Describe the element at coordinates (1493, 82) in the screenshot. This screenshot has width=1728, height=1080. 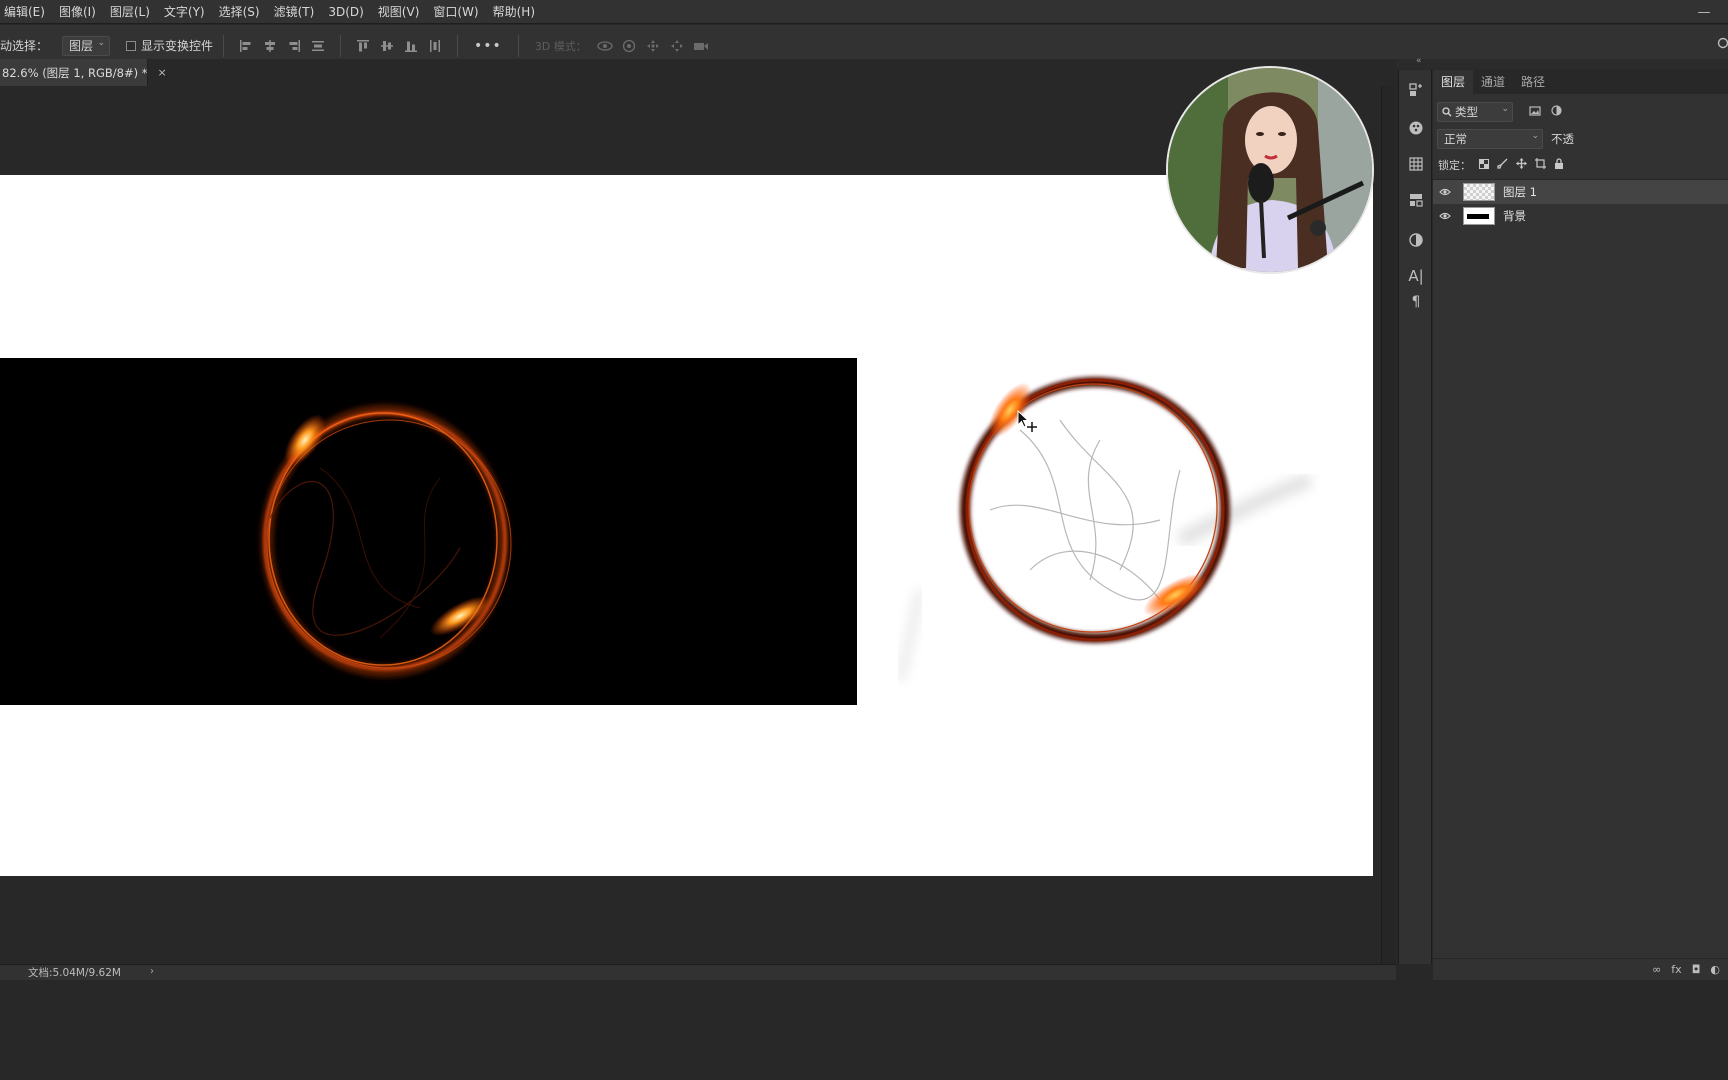
I see `tab-channels: 通道` at that location.